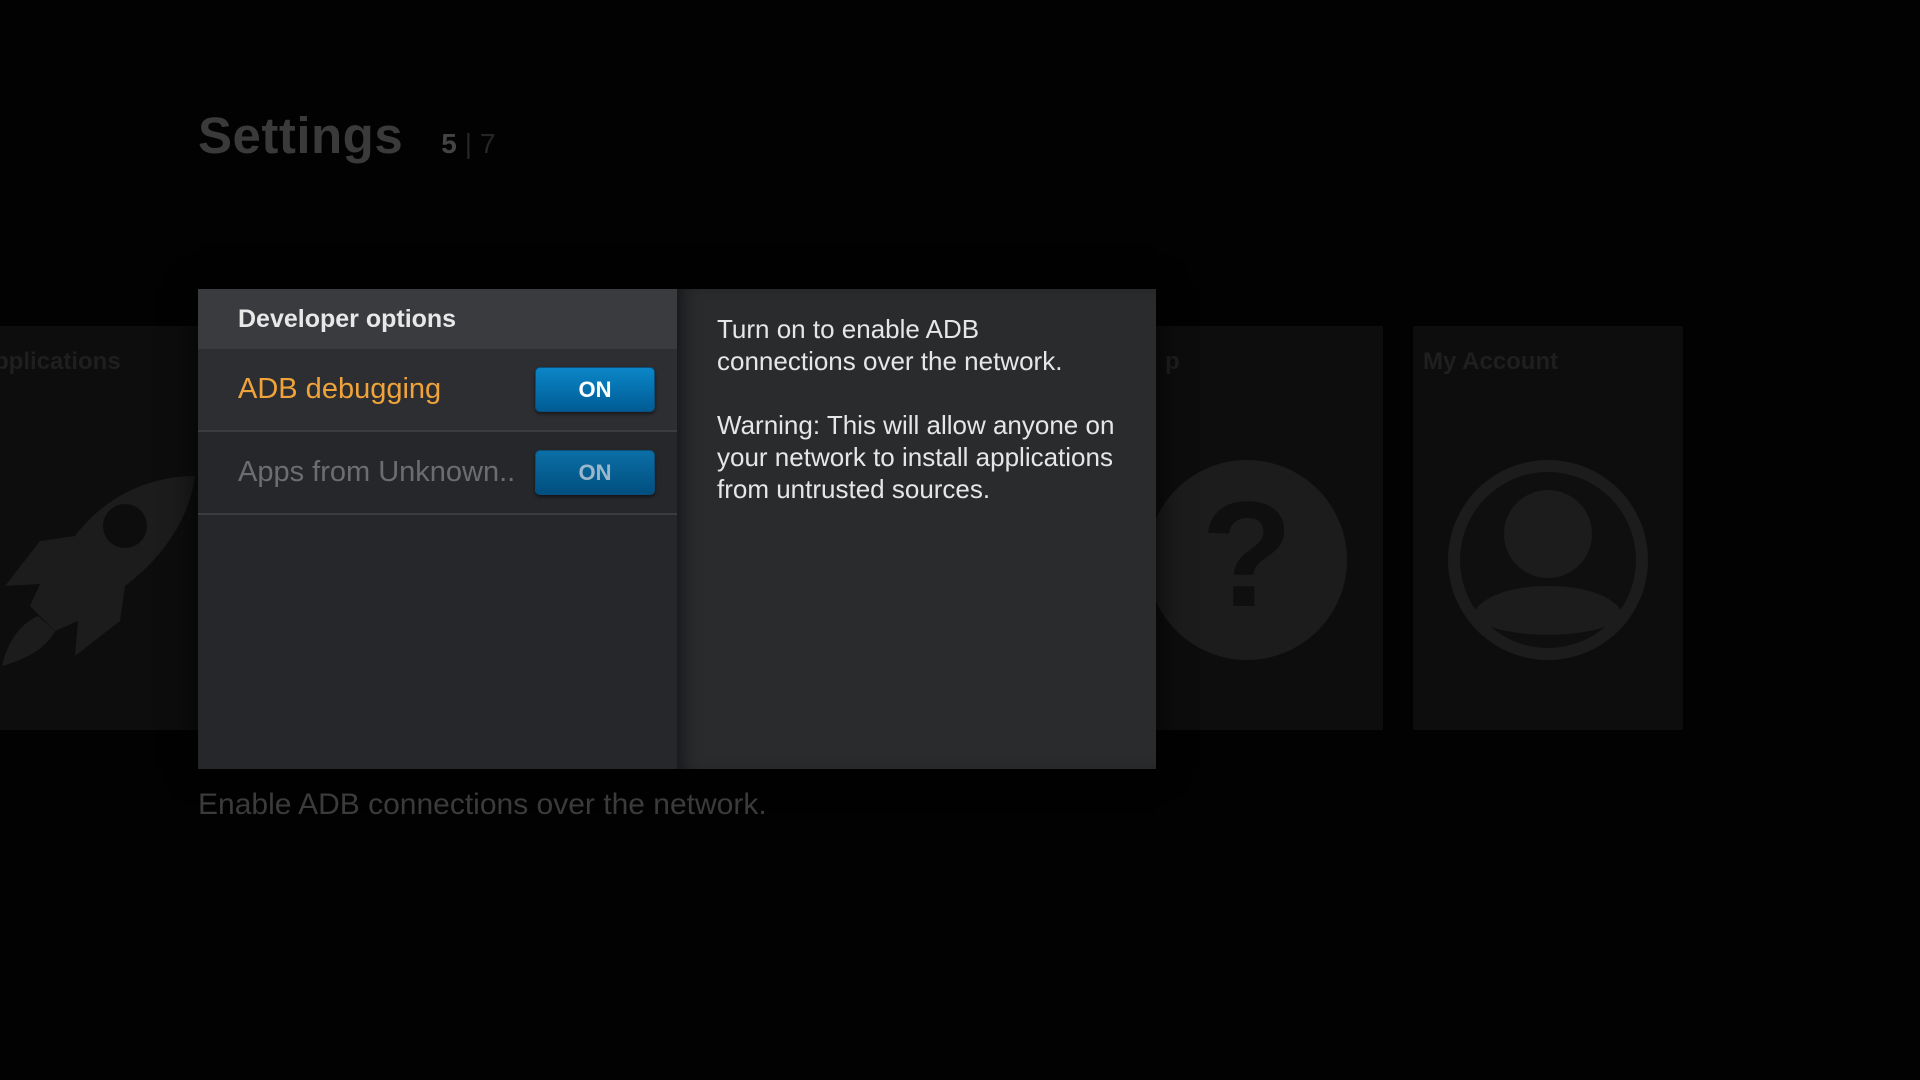 The height and width of the screenshot is (1080, 1920). What do you see at coordinates (437, 319) in the screenshot?
I see `dialog-title: Developer options` at bounding box center [437, 319].